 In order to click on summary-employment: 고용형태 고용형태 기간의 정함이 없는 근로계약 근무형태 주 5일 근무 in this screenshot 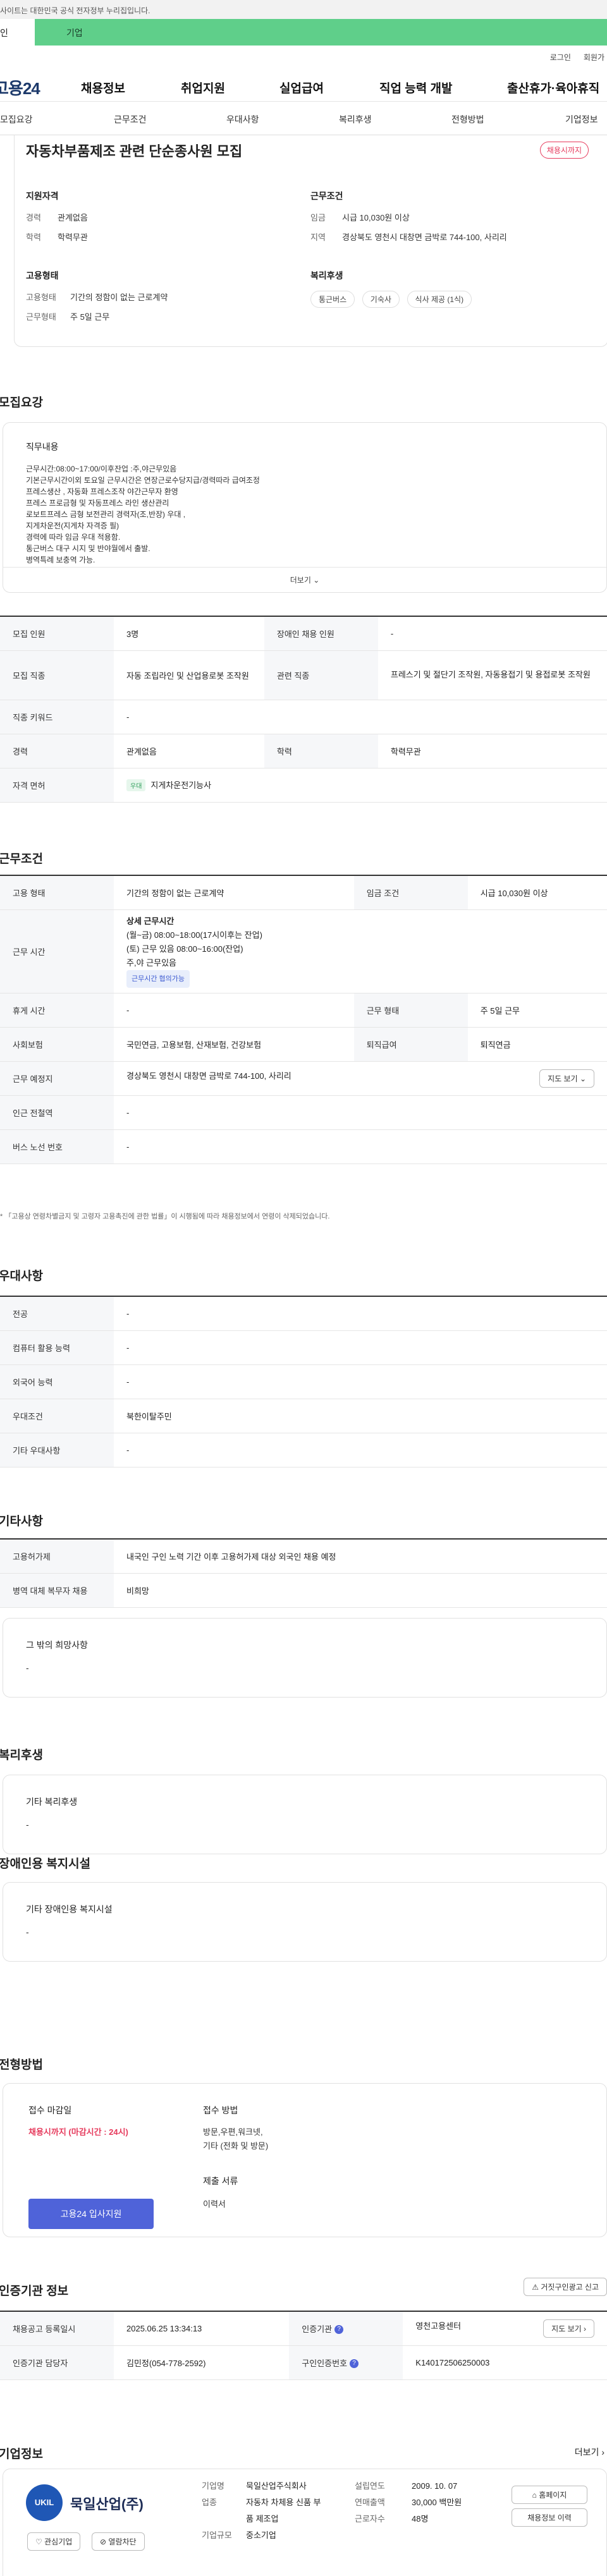, I will do `click(97, 299)`.